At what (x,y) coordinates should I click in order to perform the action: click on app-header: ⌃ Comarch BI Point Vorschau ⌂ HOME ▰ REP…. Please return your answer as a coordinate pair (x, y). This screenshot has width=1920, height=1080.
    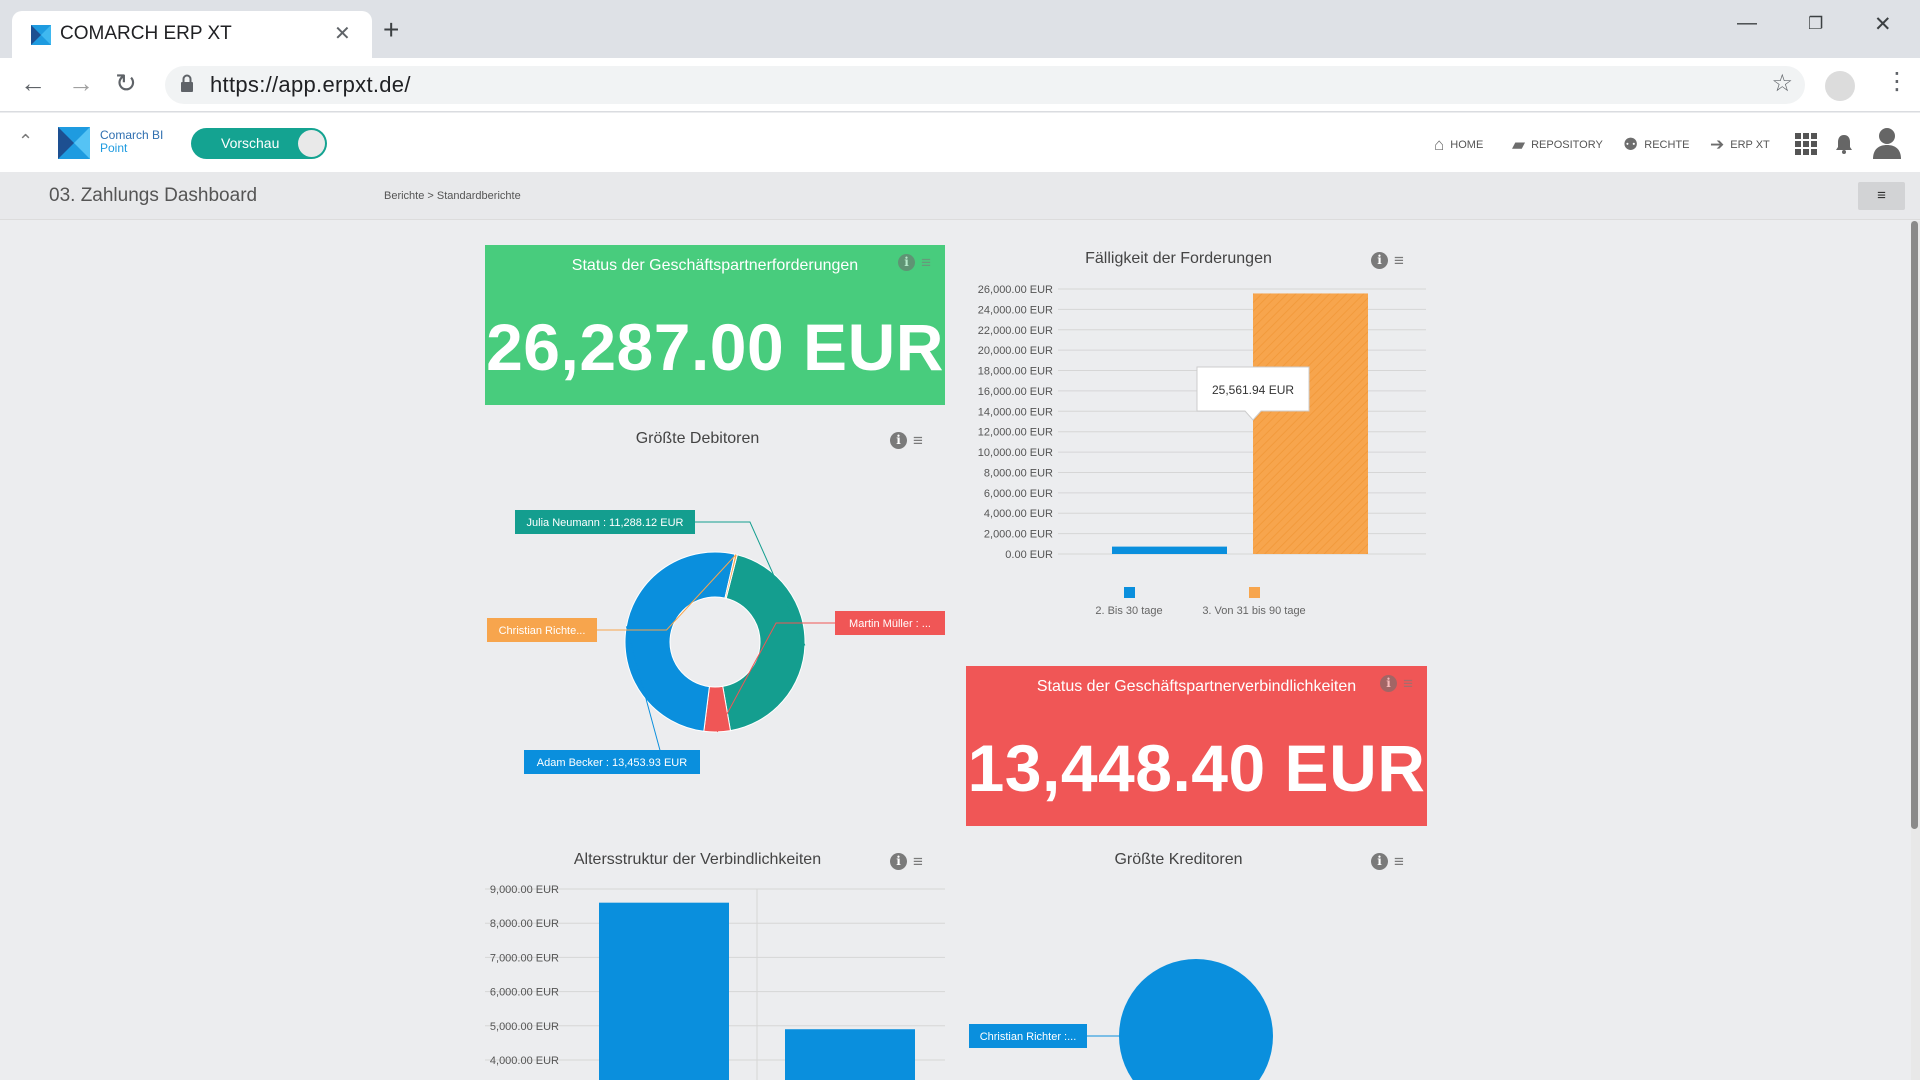
    Looking at the image, I should click on (960, 142).